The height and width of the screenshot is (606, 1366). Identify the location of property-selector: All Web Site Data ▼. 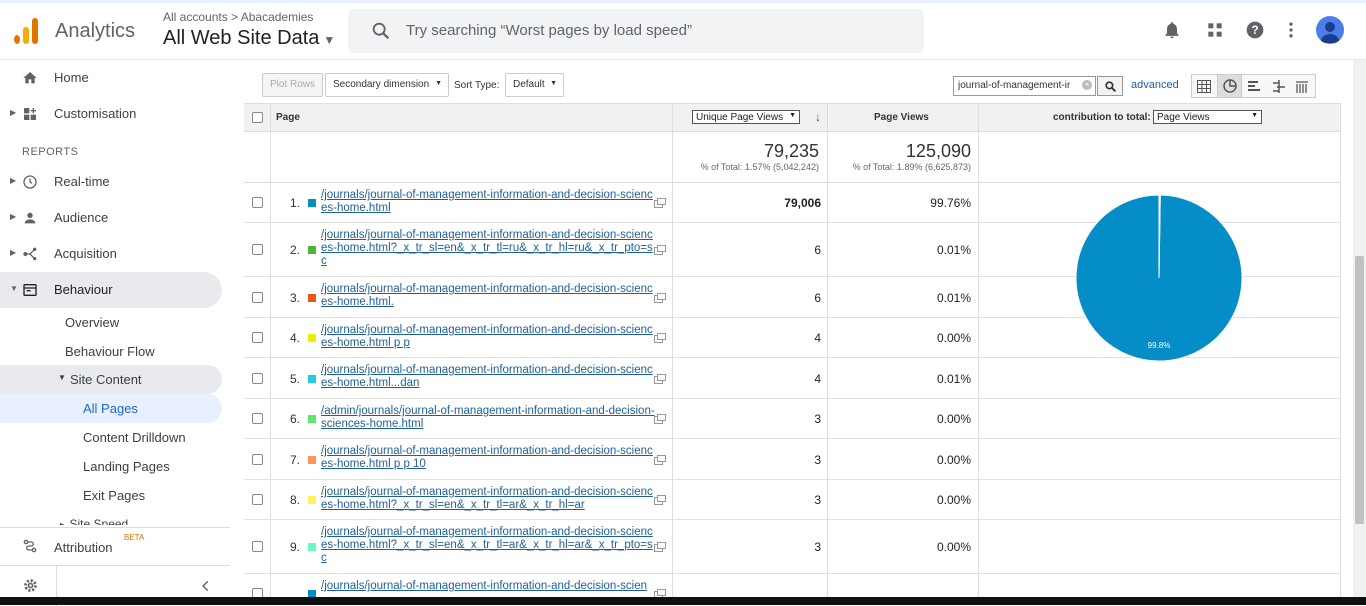
(249, 38).